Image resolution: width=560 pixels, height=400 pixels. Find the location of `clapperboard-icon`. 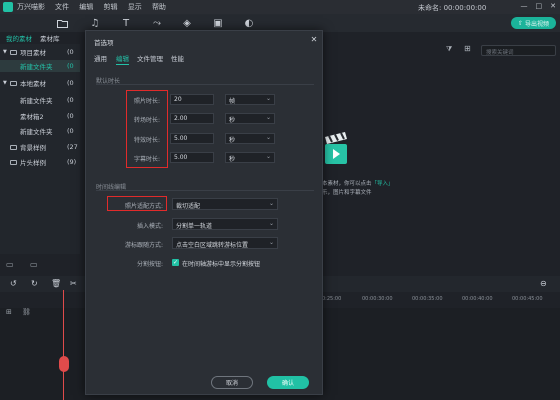

clapperboard-icon is located at coordinates (336, 148).